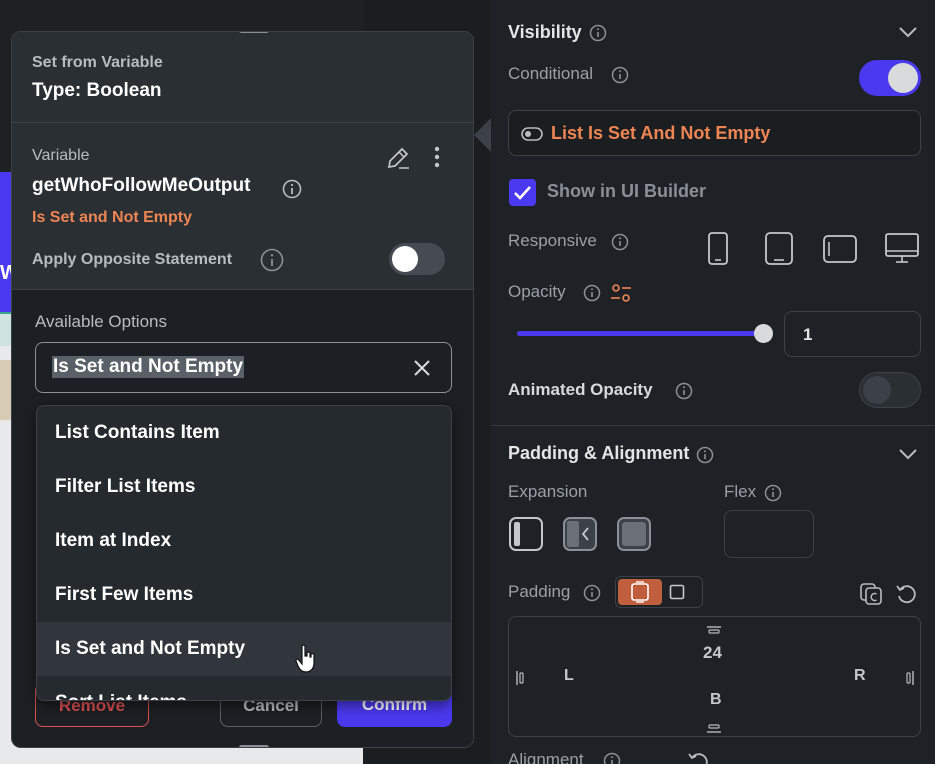 The width and height of the screenshot is (935, 764). I want to click on dropdown-item: Sort List Items, so click(244, 688).